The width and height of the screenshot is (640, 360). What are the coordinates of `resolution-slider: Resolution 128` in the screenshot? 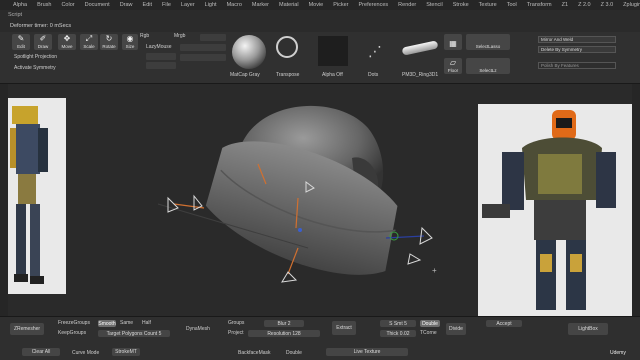 It's located at (284, 333).